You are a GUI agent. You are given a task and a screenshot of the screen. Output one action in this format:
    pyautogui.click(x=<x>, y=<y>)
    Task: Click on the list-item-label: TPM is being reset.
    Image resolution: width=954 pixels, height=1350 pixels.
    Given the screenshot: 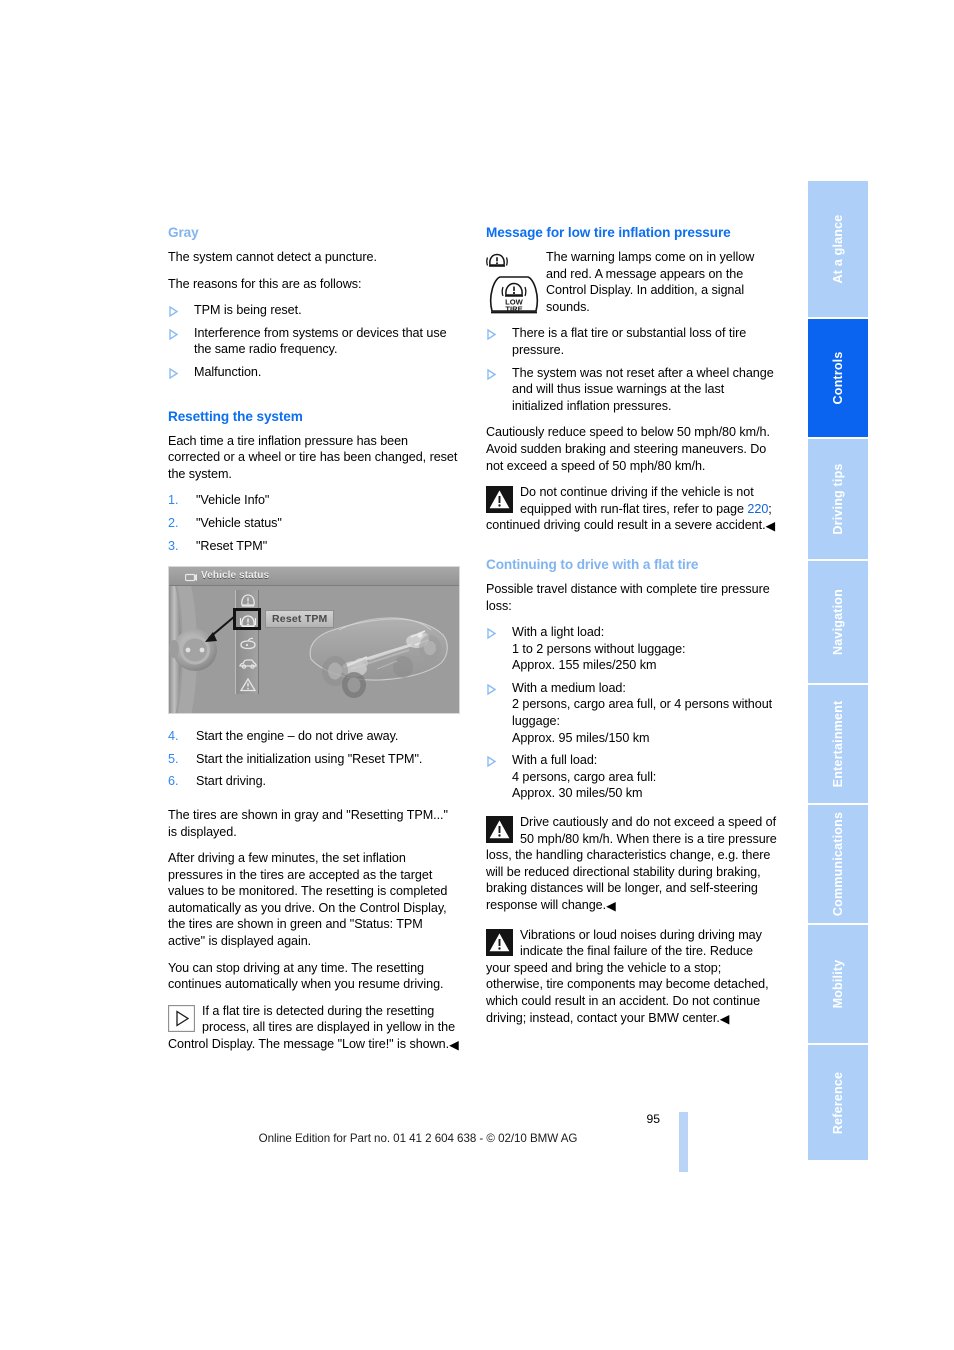 What is the action you would take?
    pyautogui.click(x=248, y=310)
    